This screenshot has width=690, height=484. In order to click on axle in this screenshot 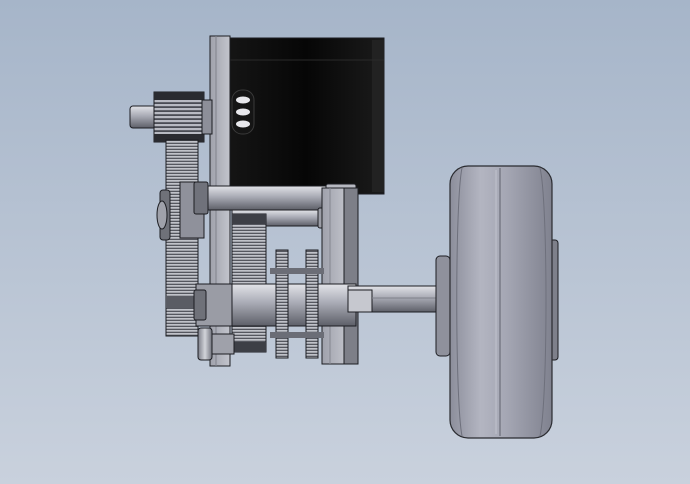, I will do `click(398, 299)`.